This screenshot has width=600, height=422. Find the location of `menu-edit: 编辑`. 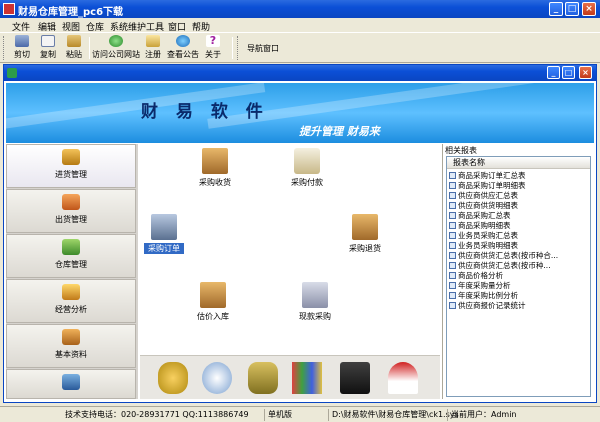

menu-edit: 编辑 is located at coordinates (47, 26).